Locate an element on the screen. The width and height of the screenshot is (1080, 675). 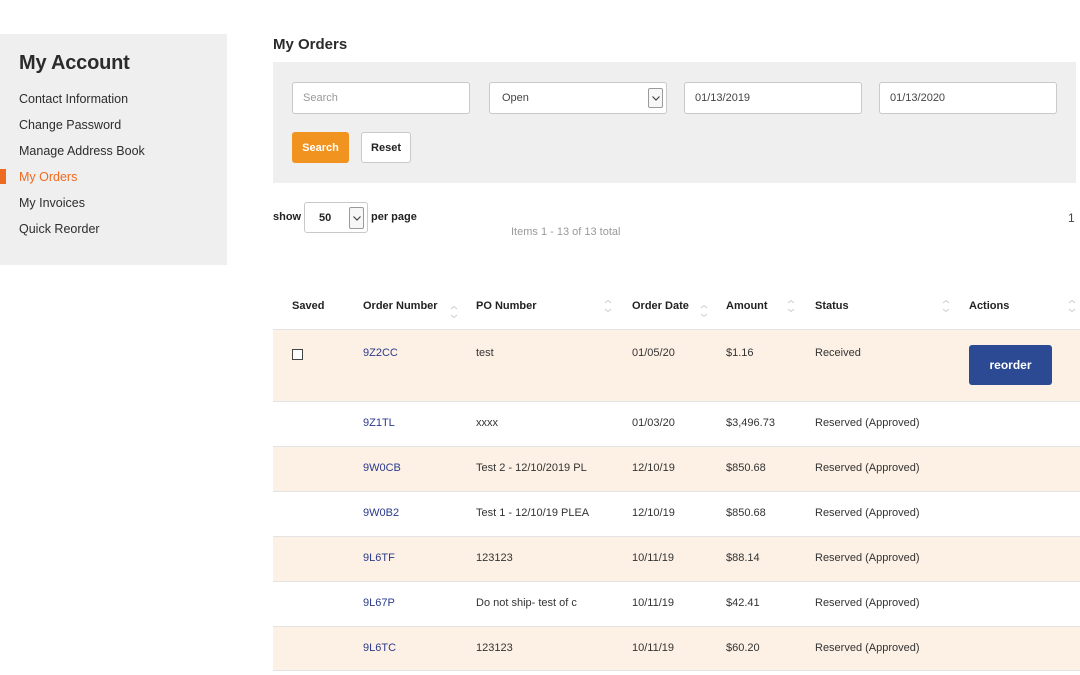
header-actions: Actions is located at coordinates (989, 306).